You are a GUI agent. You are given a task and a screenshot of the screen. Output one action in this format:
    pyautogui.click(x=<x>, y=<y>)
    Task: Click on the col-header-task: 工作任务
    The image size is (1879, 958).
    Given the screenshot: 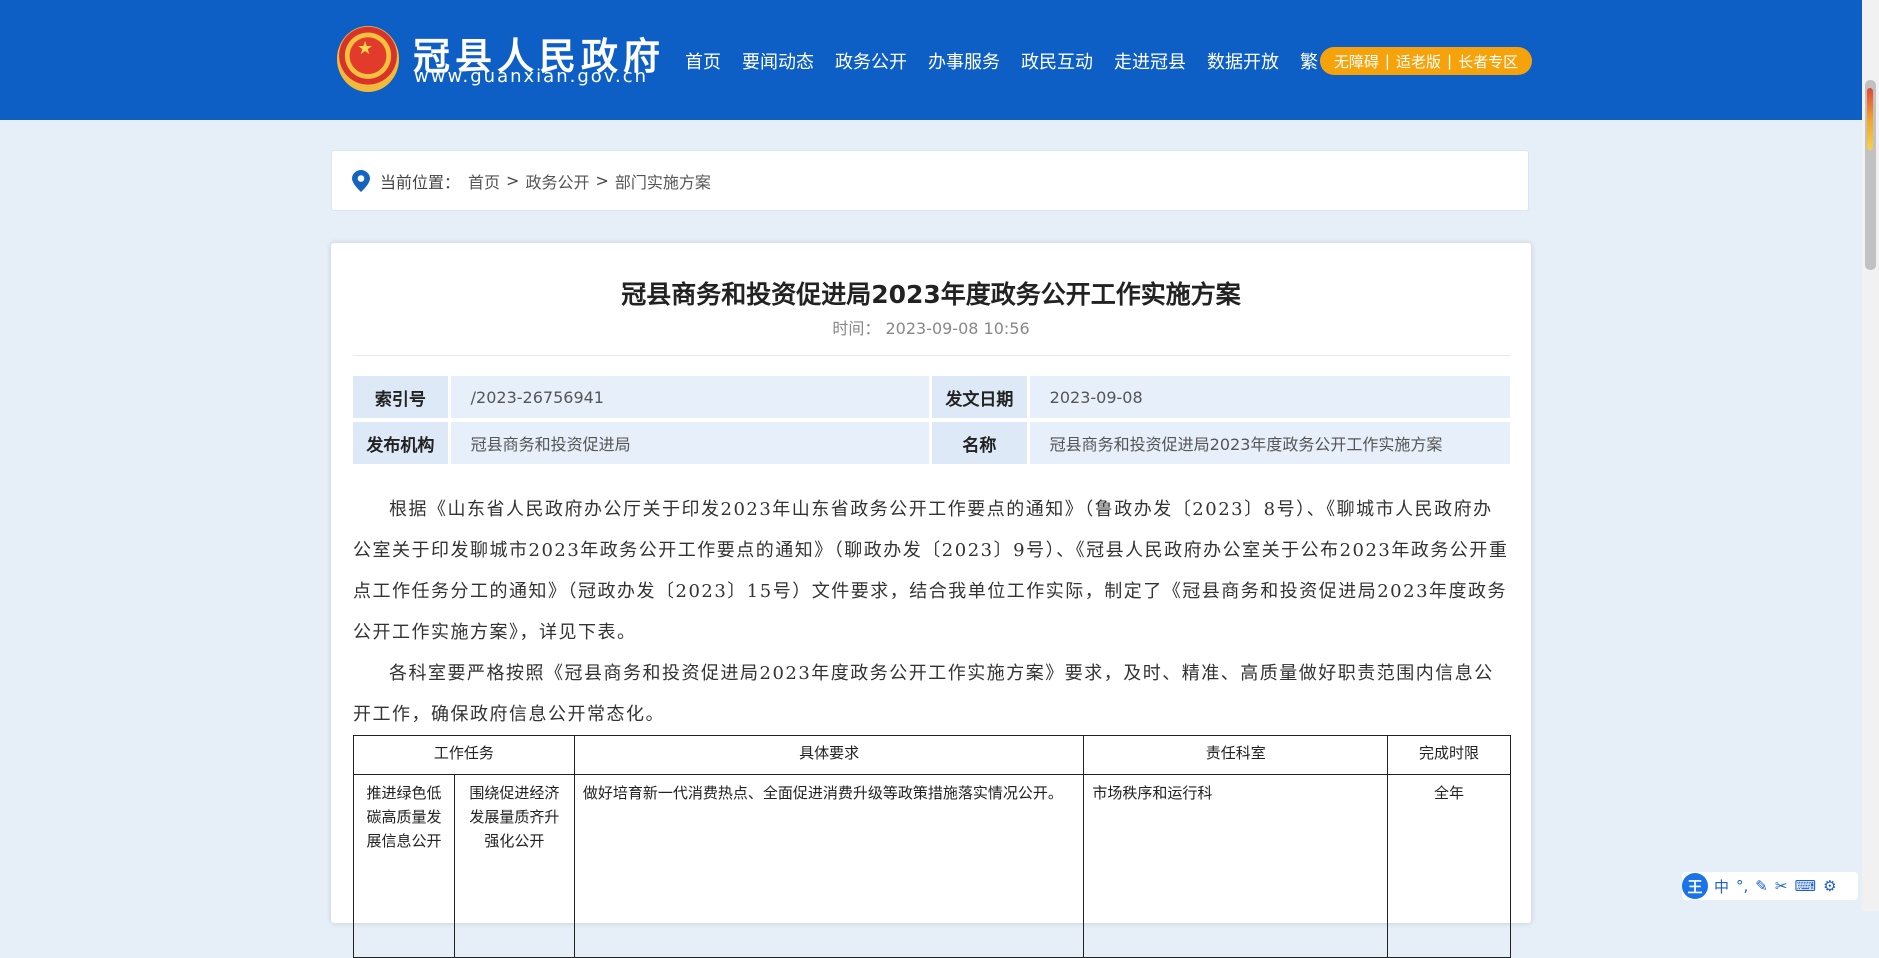 What is the action you would take?
    pyautogui.click(x=464, y=755)
    